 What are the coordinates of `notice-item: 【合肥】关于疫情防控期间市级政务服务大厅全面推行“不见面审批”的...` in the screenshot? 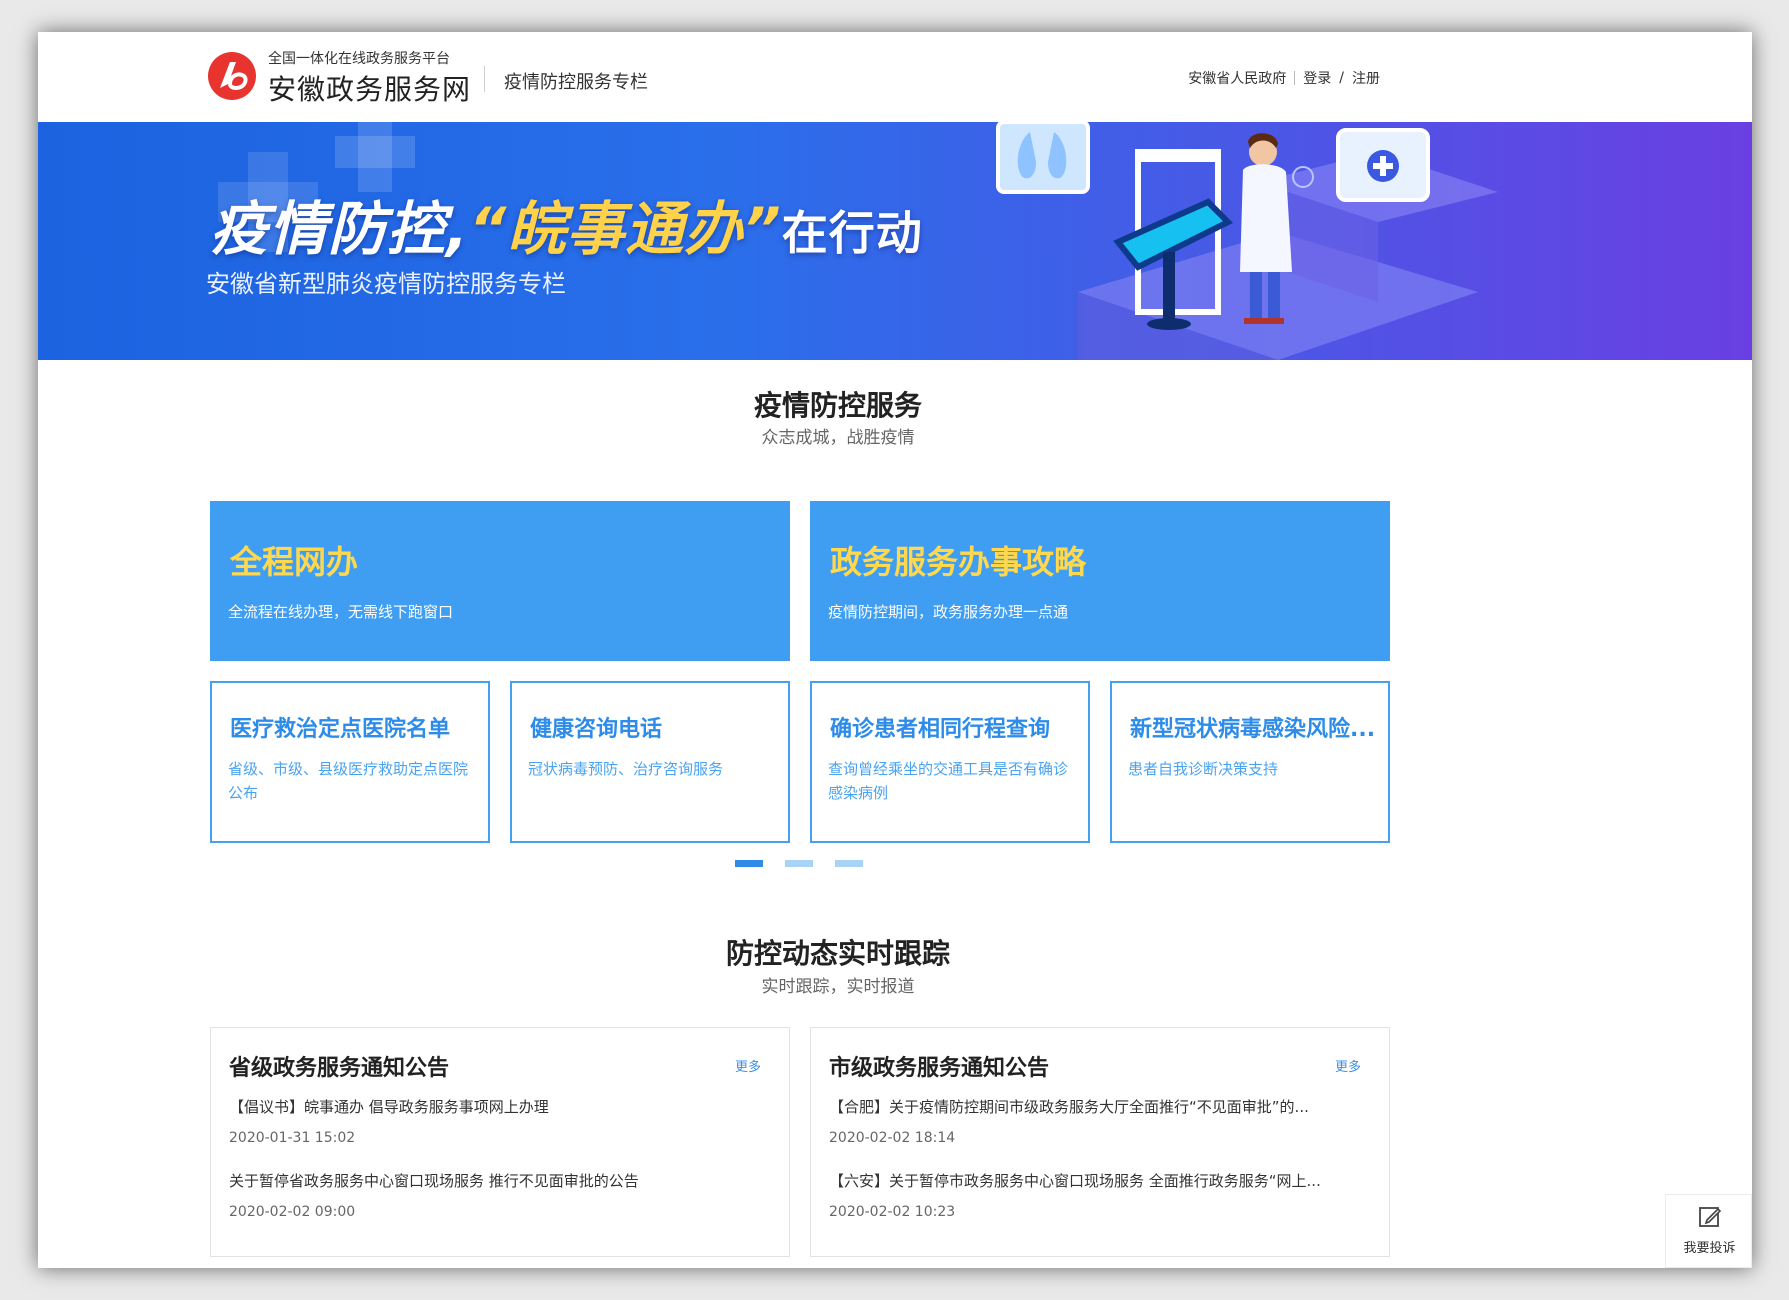 It's located at (1101, 1106).